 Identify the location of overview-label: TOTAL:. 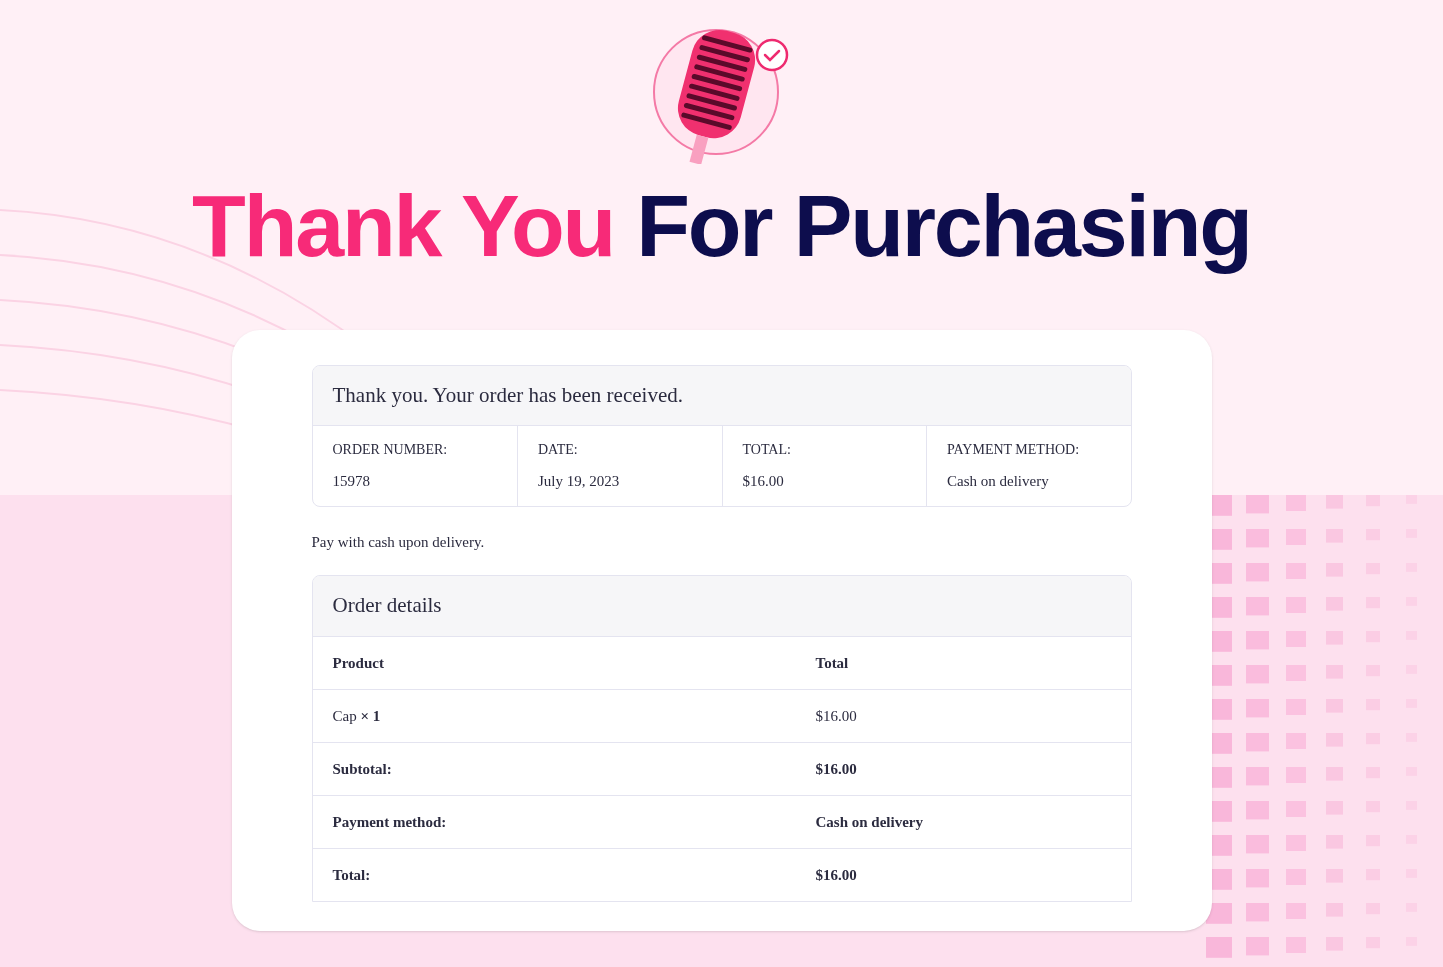
(767, 450).